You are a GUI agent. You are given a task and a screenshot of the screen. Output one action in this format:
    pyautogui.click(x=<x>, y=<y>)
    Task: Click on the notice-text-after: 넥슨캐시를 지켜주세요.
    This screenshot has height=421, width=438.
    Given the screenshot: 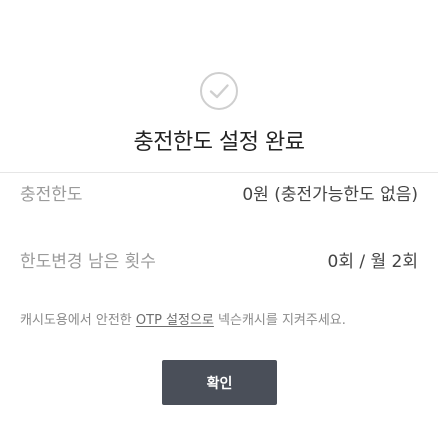 What is the action you would take?
    pyautogui.click(x=279, y=320)
    